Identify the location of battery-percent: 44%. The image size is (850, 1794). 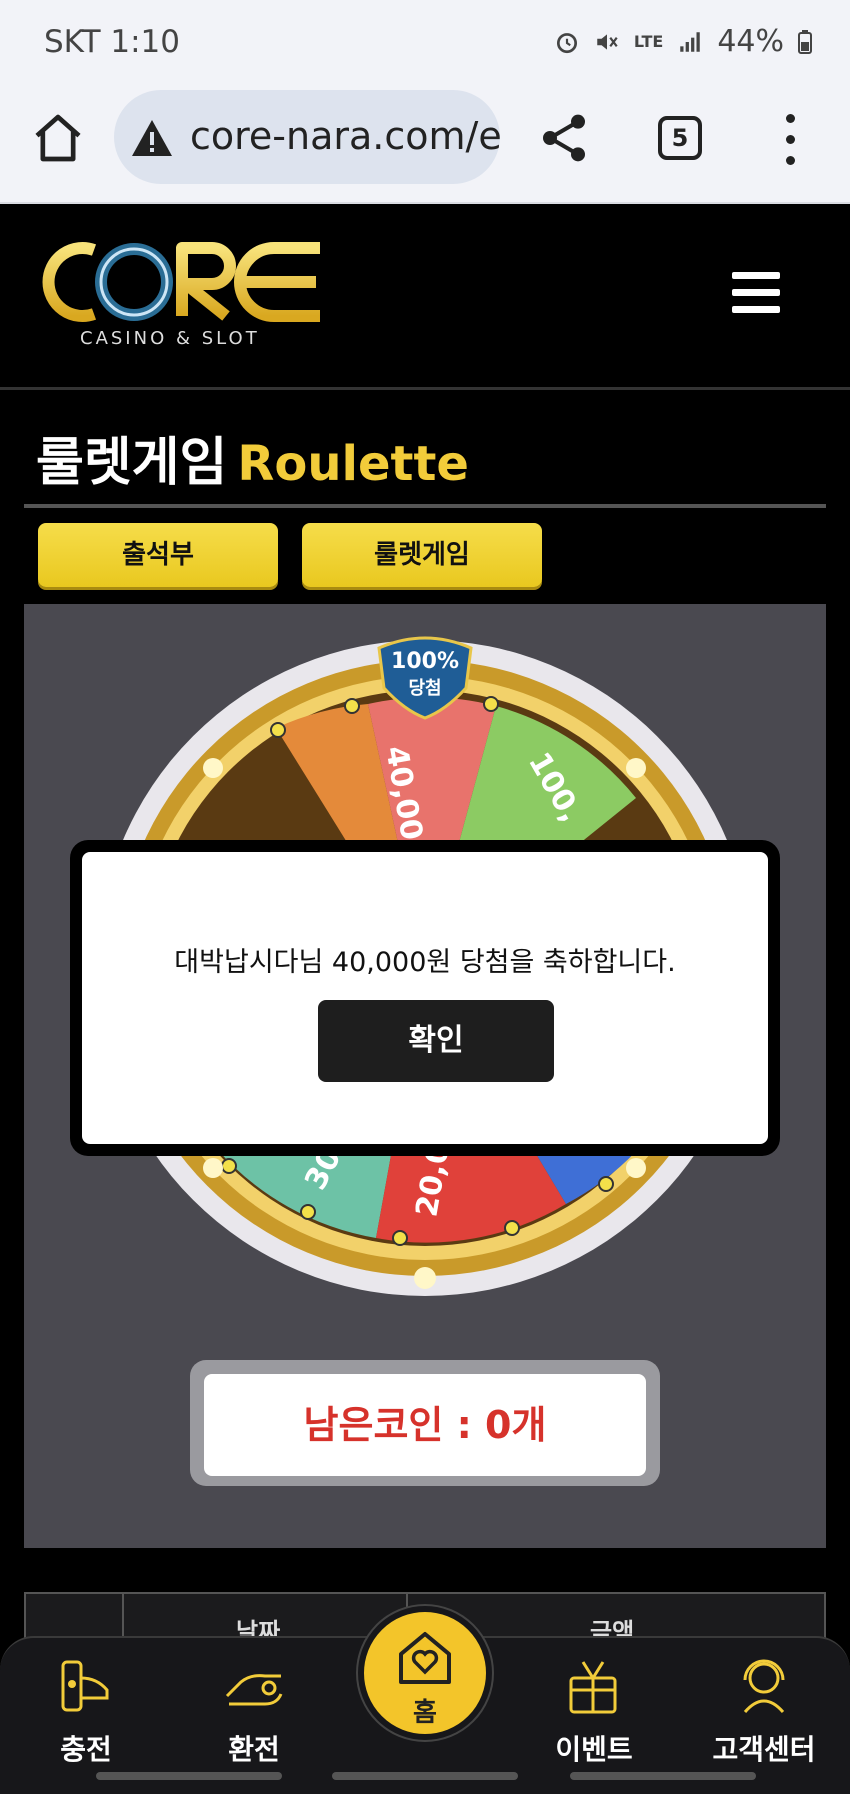
(750, 41).